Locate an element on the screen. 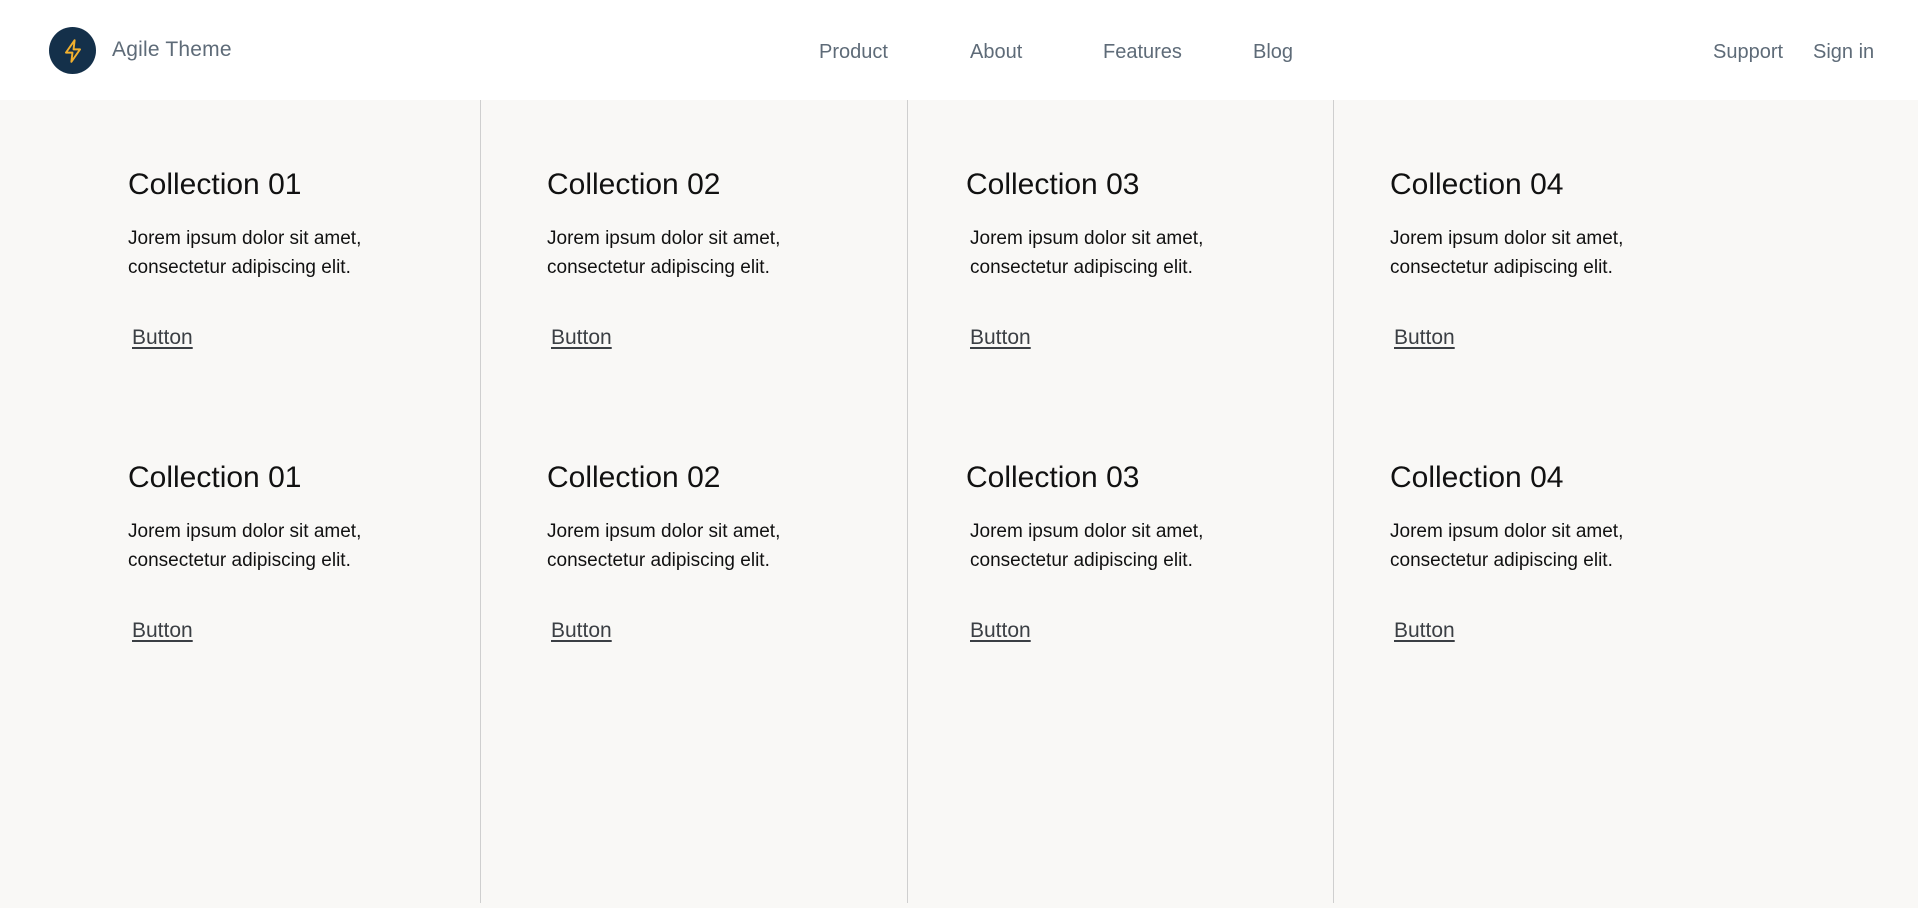  nav-item-features: Features is located at coordinates (1142, 52).